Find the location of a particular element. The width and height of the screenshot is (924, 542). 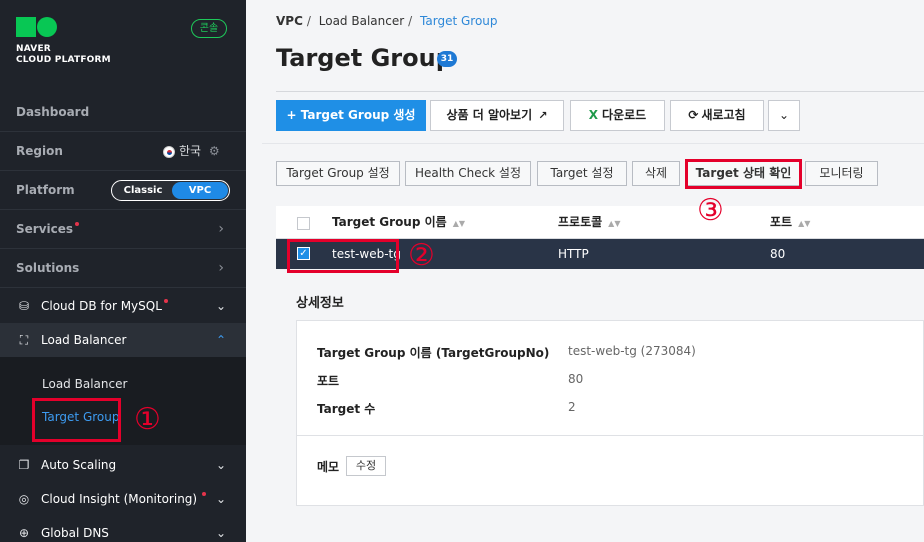

annotation-box-target-group is located at coordinates (76, 420).